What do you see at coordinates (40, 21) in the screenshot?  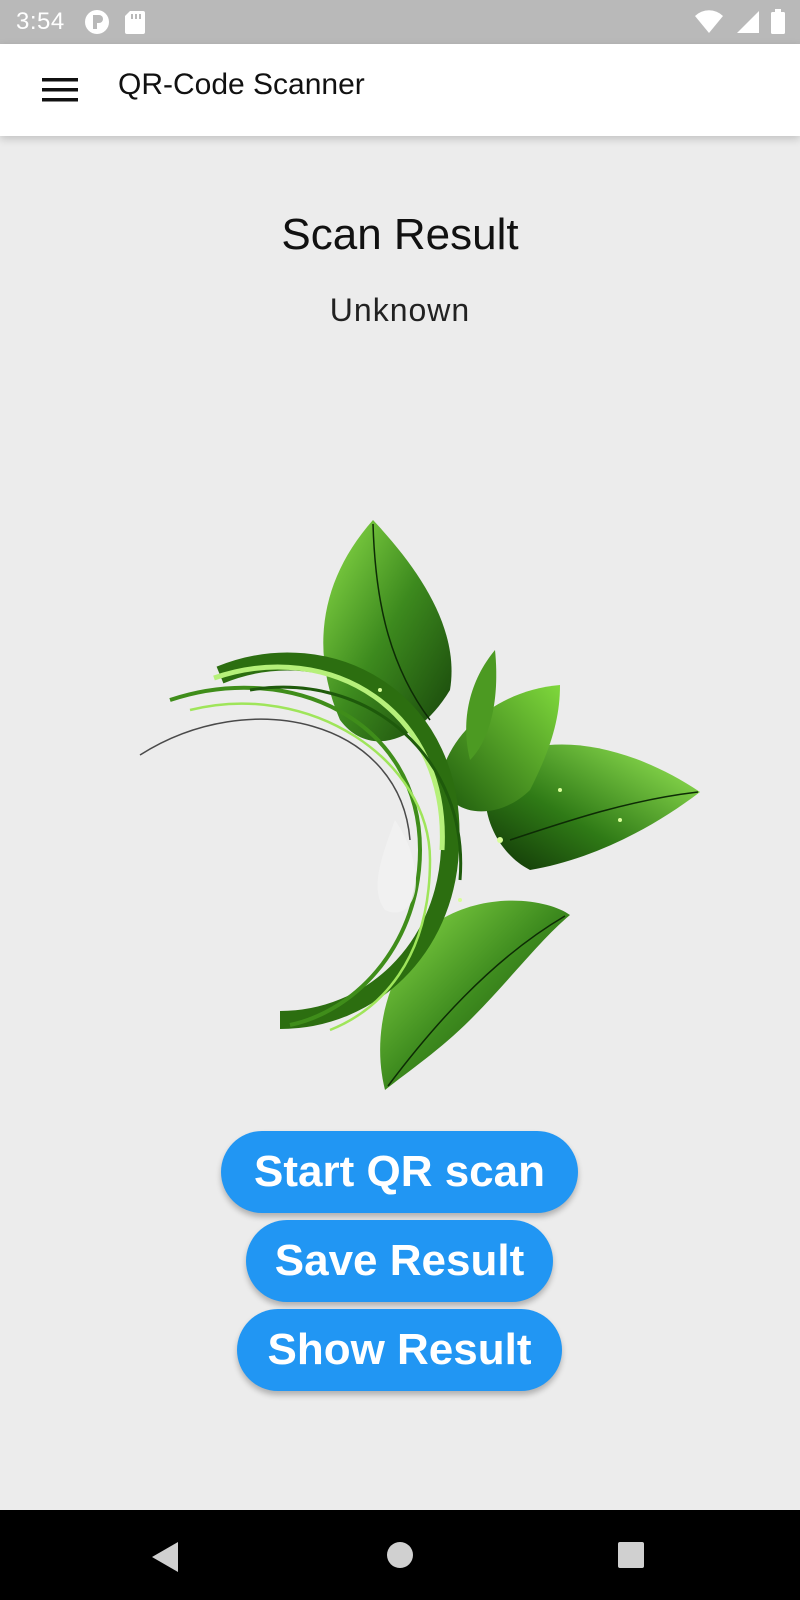 I see `status-time: 3:54` at bounding box center [40, 21].